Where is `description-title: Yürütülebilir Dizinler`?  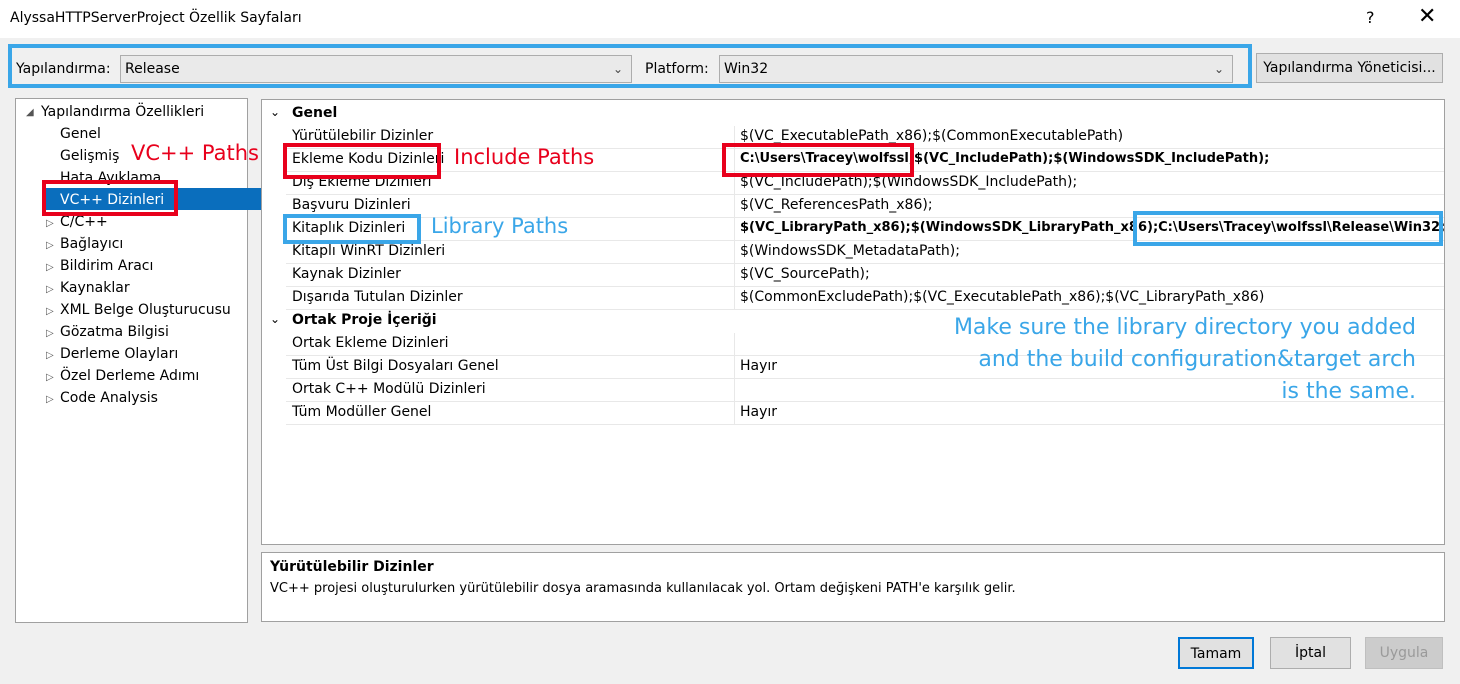
description-title: Yürütülebilir Dizinler is located at coordinates (352, 567).